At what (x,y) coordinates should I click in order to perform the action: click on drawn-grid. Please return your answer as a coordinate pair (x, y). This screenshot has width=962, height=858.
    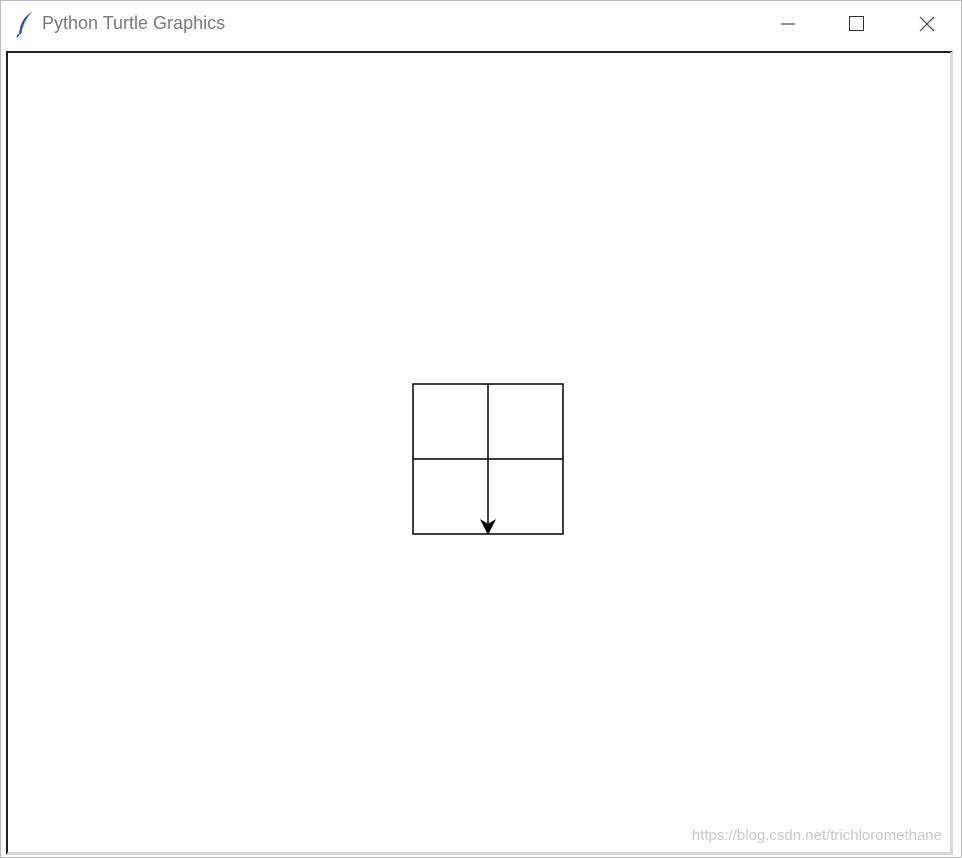
    Looking at the image, I should click on (488, 459).